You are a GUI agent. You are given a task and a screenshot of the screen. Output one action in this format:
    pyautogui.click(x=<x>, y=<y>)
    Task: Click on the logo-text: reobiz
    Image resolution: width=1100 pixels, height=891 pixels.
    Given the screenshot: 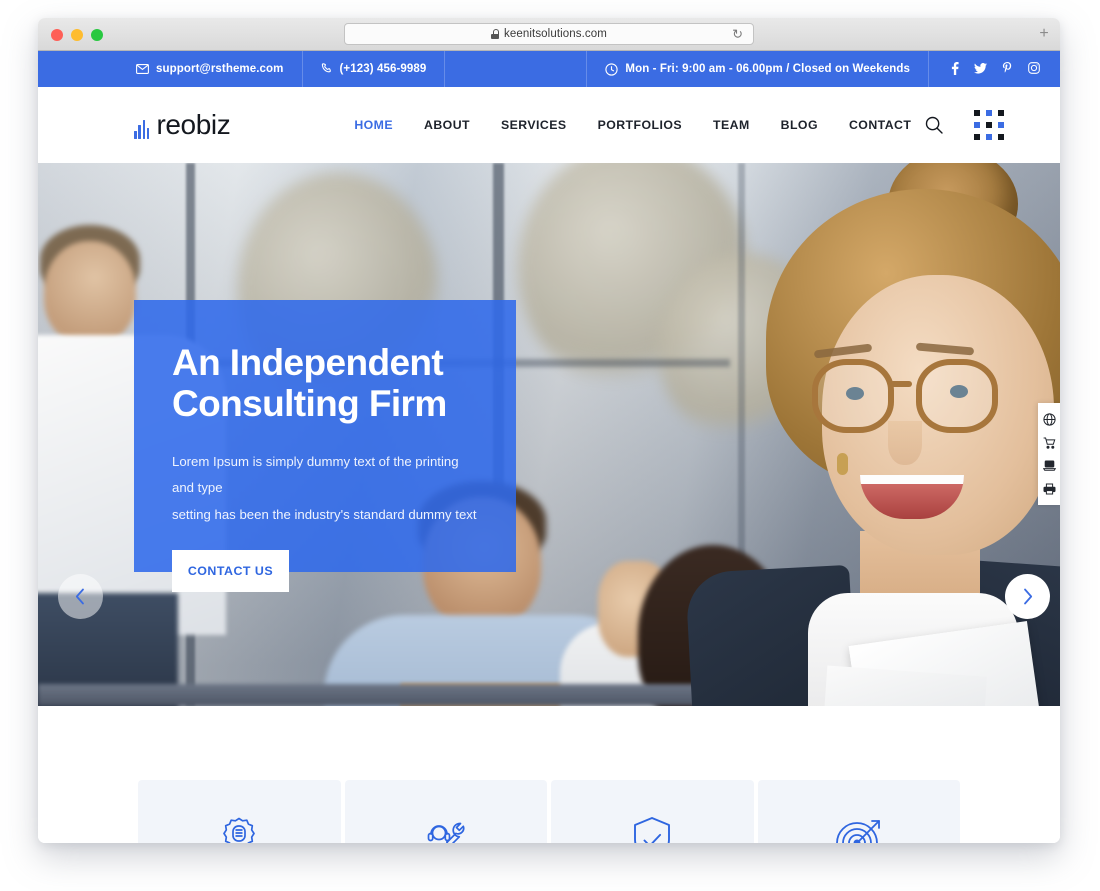 What is the action you would take?
    pyautogui.click(x=193, y=124)
    